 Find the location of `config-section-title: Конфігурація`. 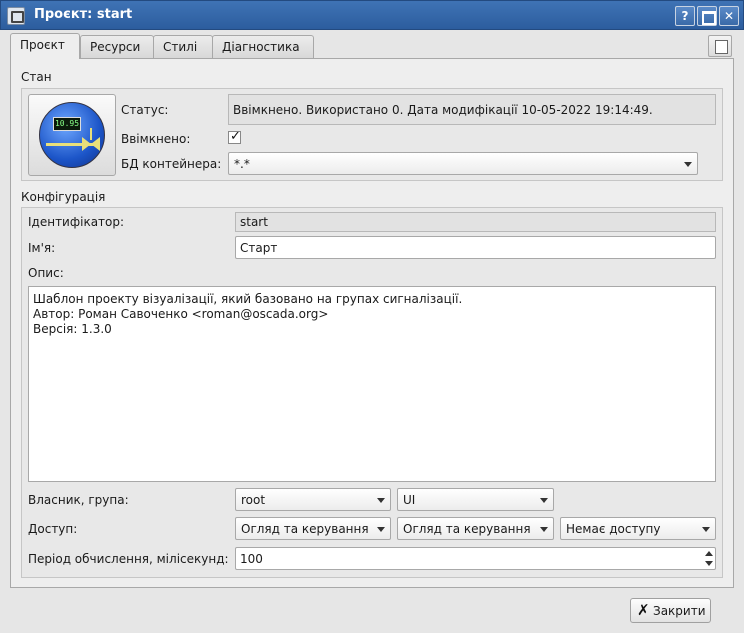

config-section-title: Конфігурація is located at coordinates (63, 197).